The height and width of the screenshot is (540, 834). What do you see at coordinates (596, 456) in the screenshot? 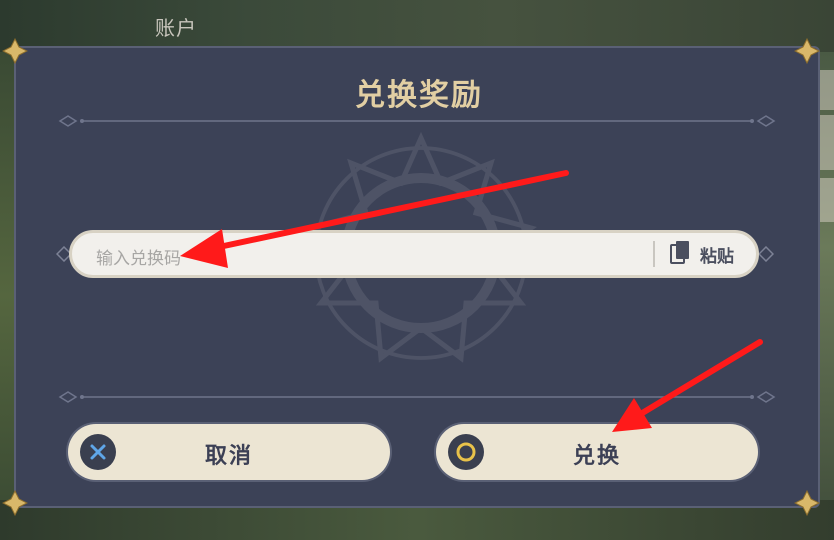
I see `redeem-label: 兑换` at bounding box center [596, 456].